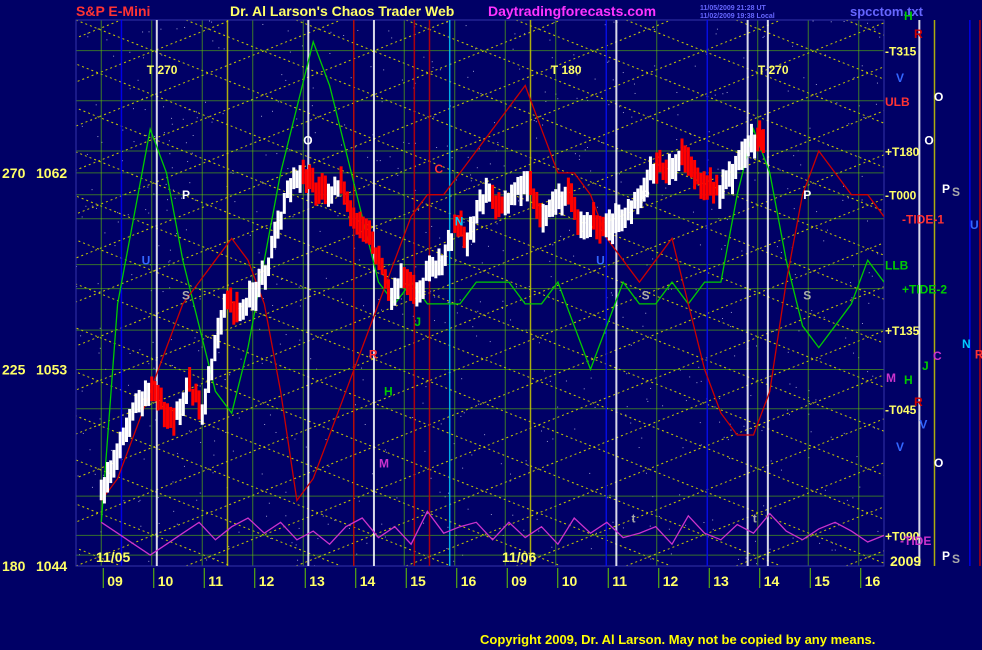 Image resolution: width=982 pixels, height=650 pixels. I want to click on chart-annotation: R, so click(978, 355).